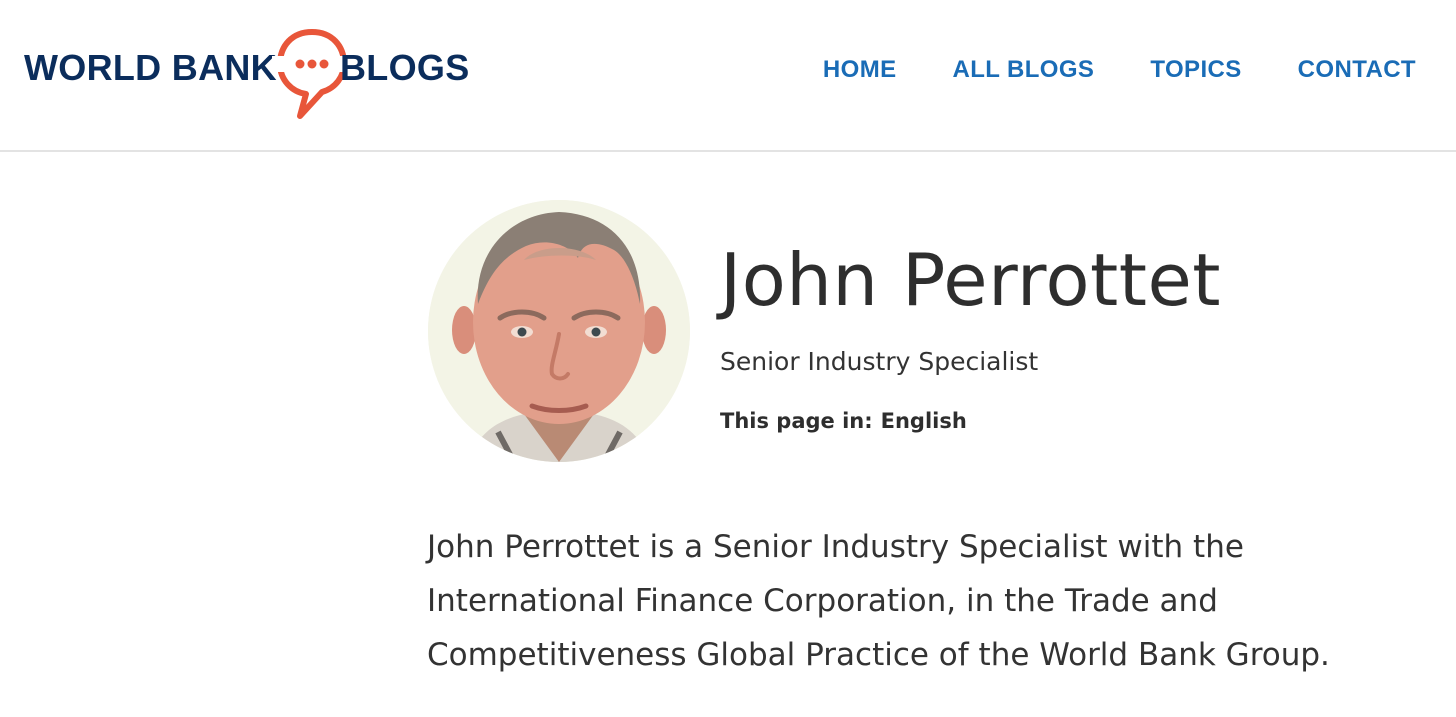 The image size is (1456, 717). I want to click on language-english-link: English, so click(924, 421).